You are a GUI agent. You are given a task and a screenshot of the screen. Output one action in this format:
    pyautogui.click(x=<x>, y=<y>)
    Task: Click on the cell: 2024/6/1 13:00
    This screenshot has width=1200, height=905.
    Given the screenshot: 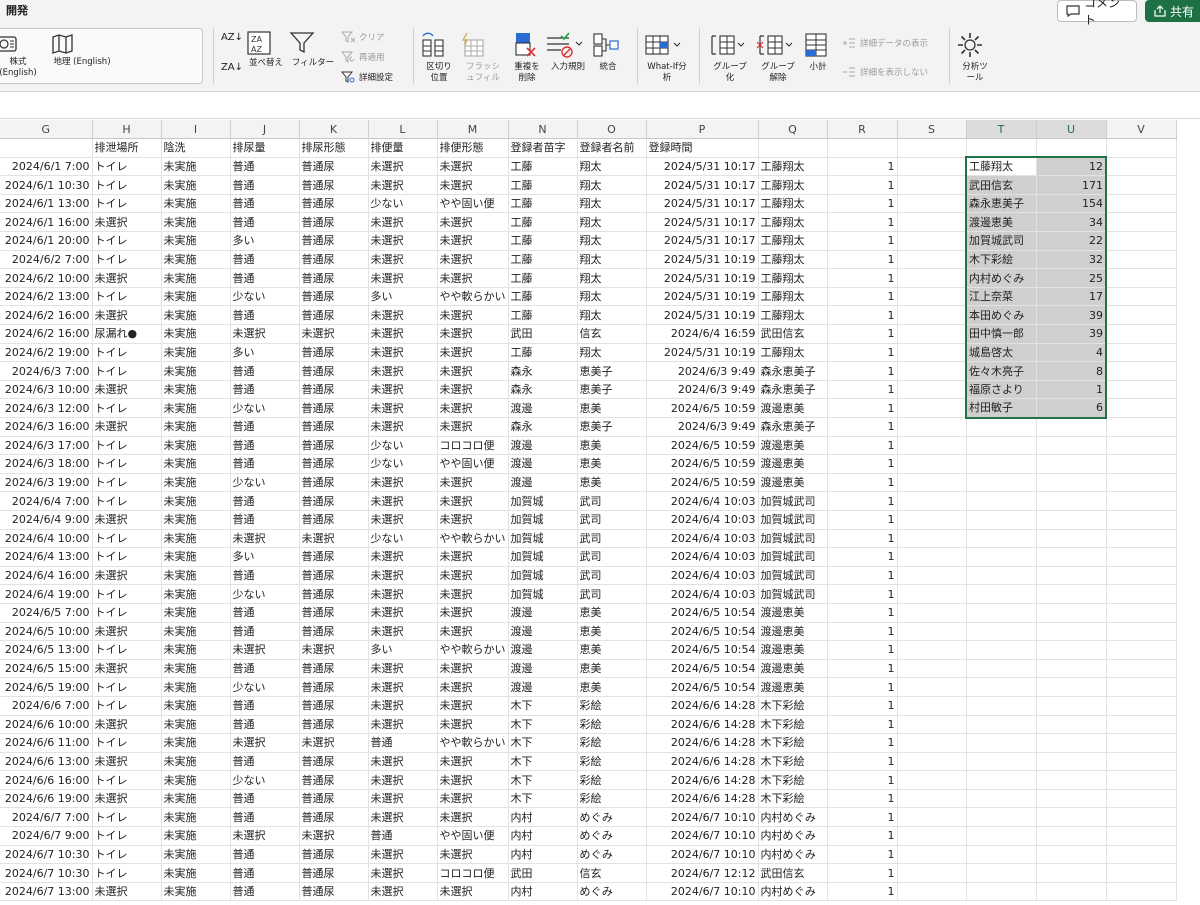 What is the action you would take?
    pyautogui.click(x=46, y=204)
    